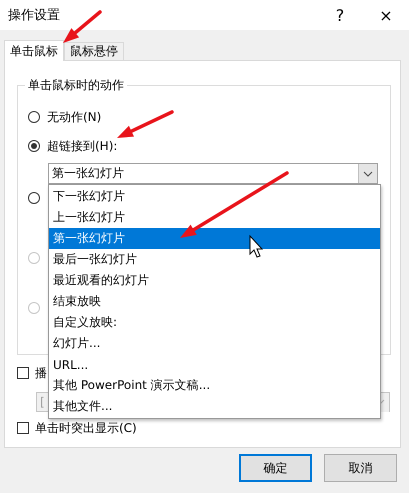  Describe the element at coordinates (34, 15) in the screenshot. I see `window-title: 操作设置` at that location.